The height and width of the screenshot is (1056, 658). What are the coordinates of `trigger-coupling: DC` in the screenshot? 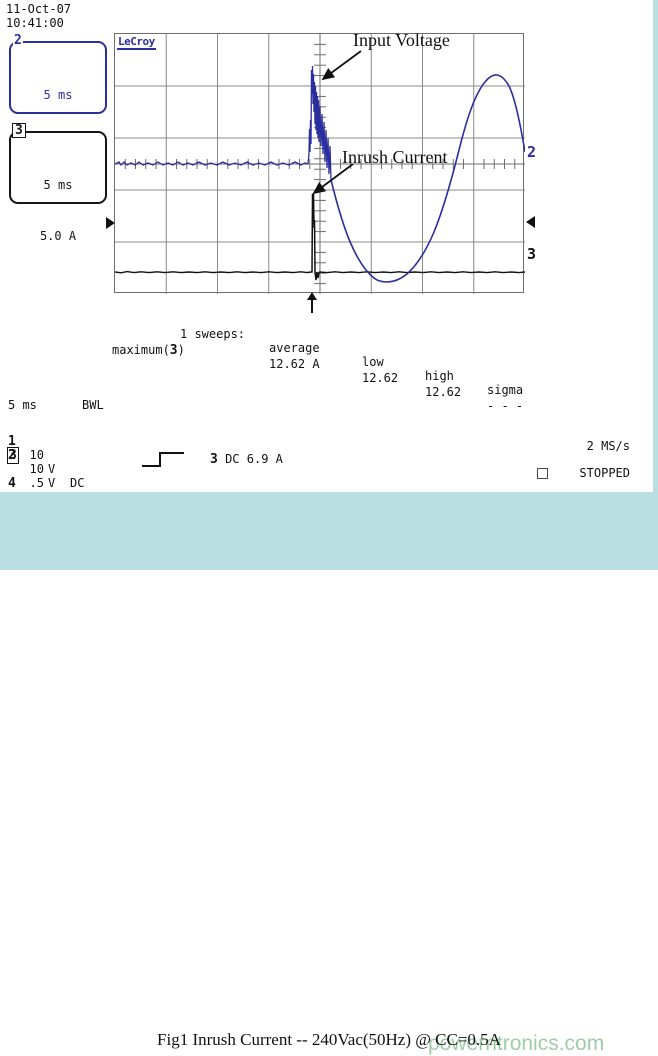 It's located at (232, 459).